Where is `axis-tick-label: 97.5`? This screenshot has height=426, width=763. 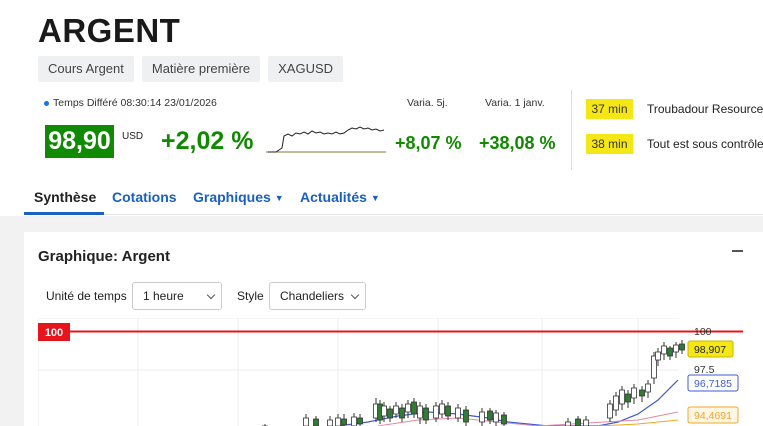 axis-tick-label: 97.5 is located at coordinates (704, 370).